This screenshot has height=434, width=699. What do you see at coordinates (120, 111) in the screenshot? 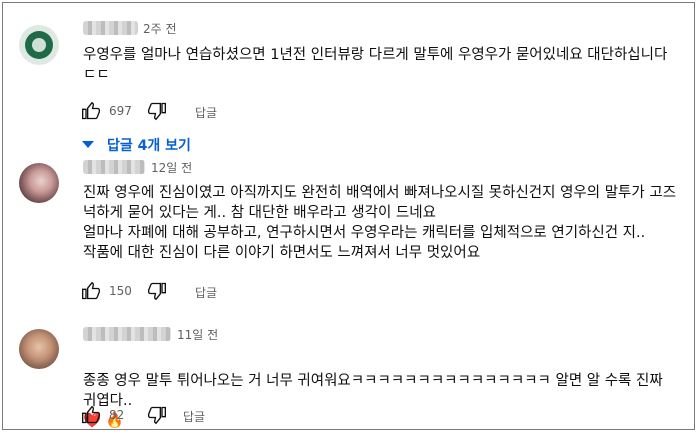
I see `like-count: 697` at bounding box center [120, 111].